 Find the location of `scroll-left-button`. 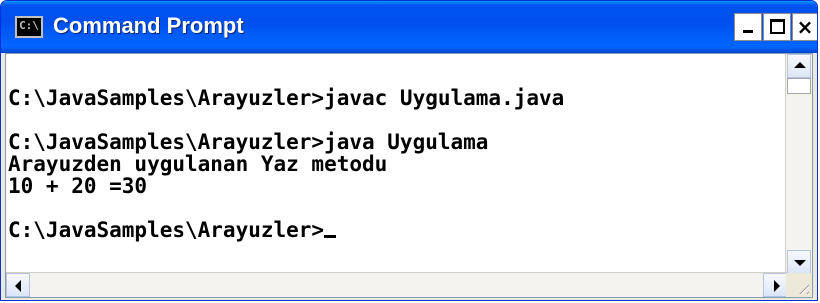

scroll-left-button is located at coordinates (18, 285).